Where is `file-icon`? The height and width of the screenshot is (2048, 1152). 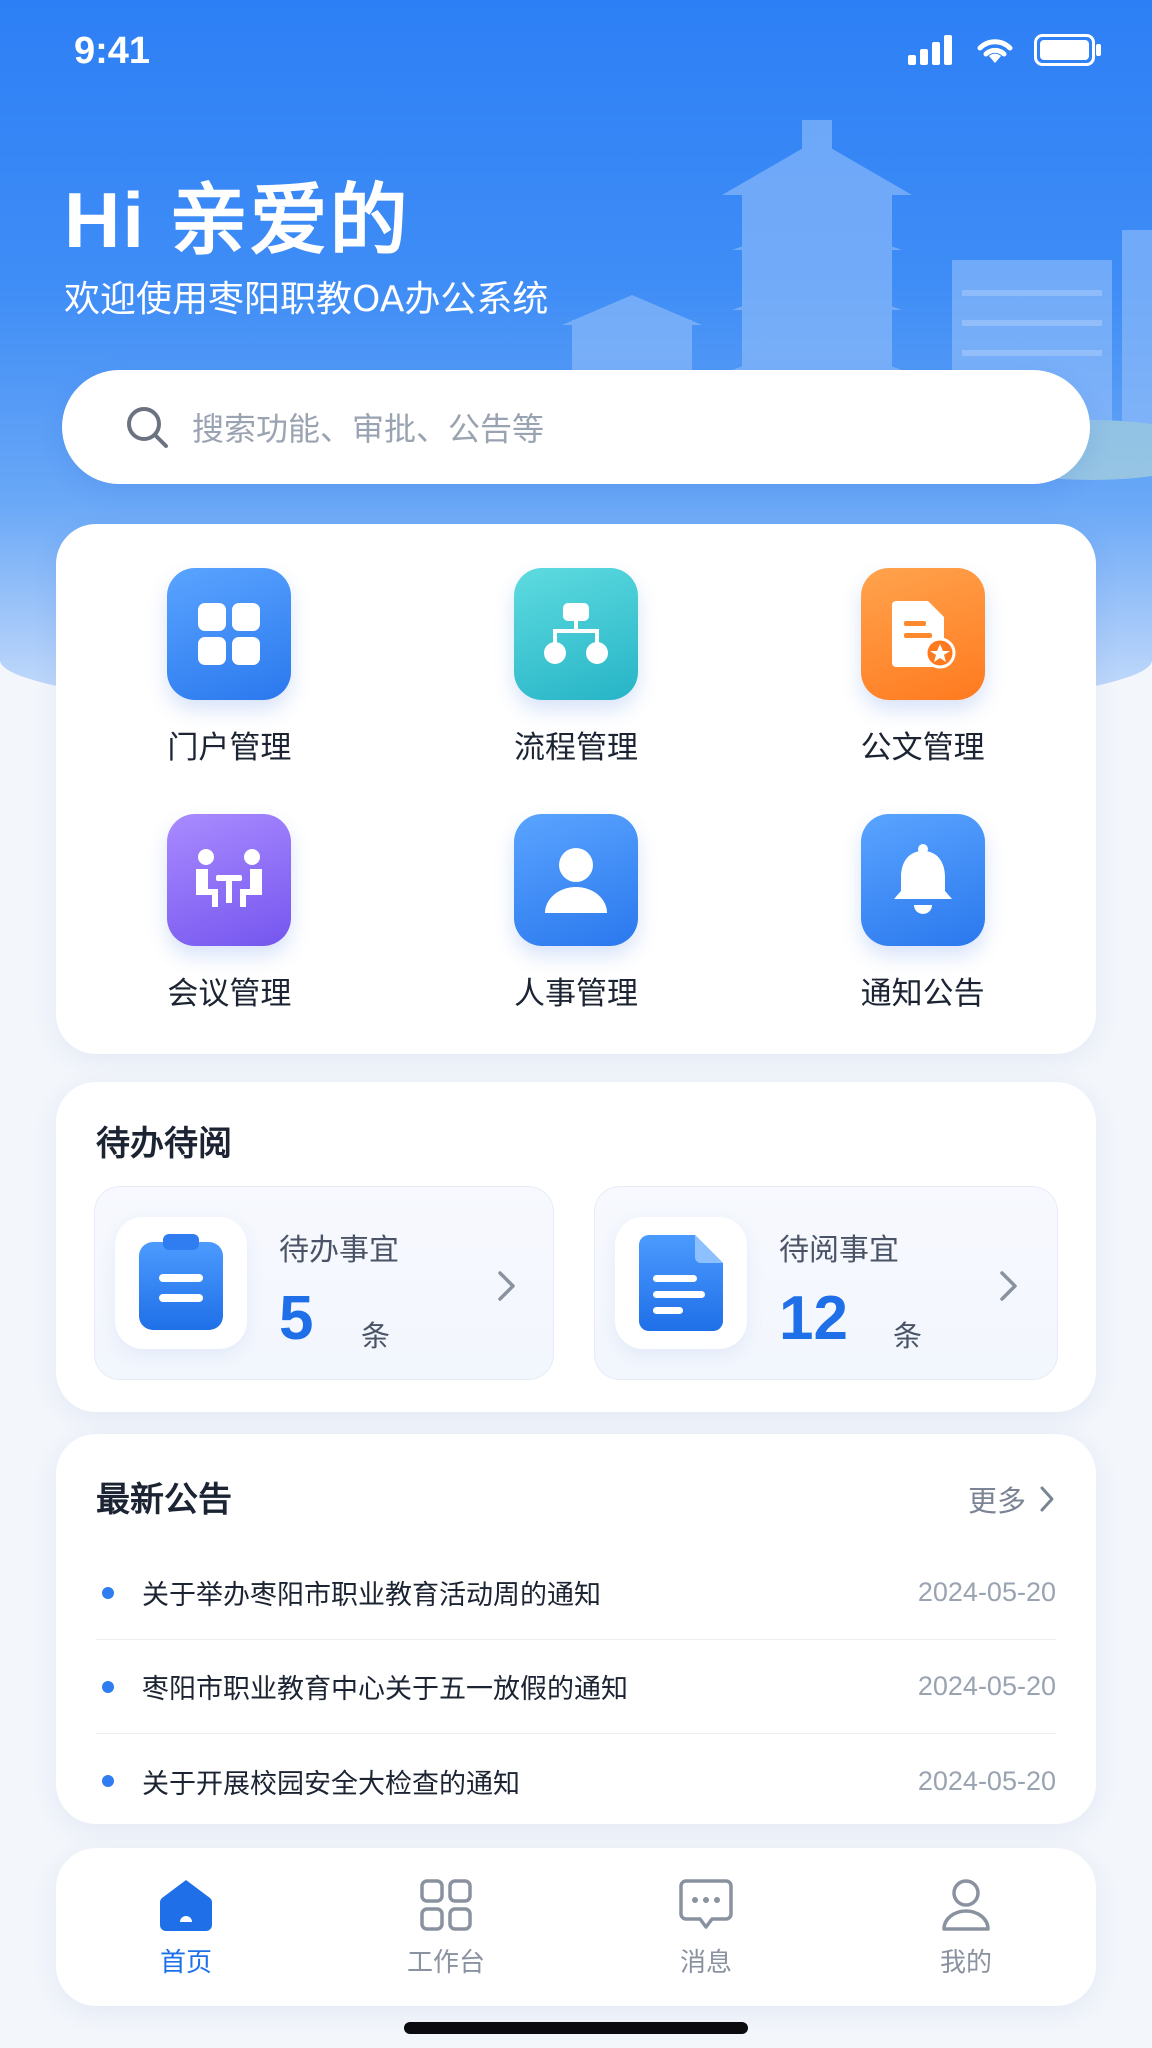 file-icon is located at coordinates (681, 1283).